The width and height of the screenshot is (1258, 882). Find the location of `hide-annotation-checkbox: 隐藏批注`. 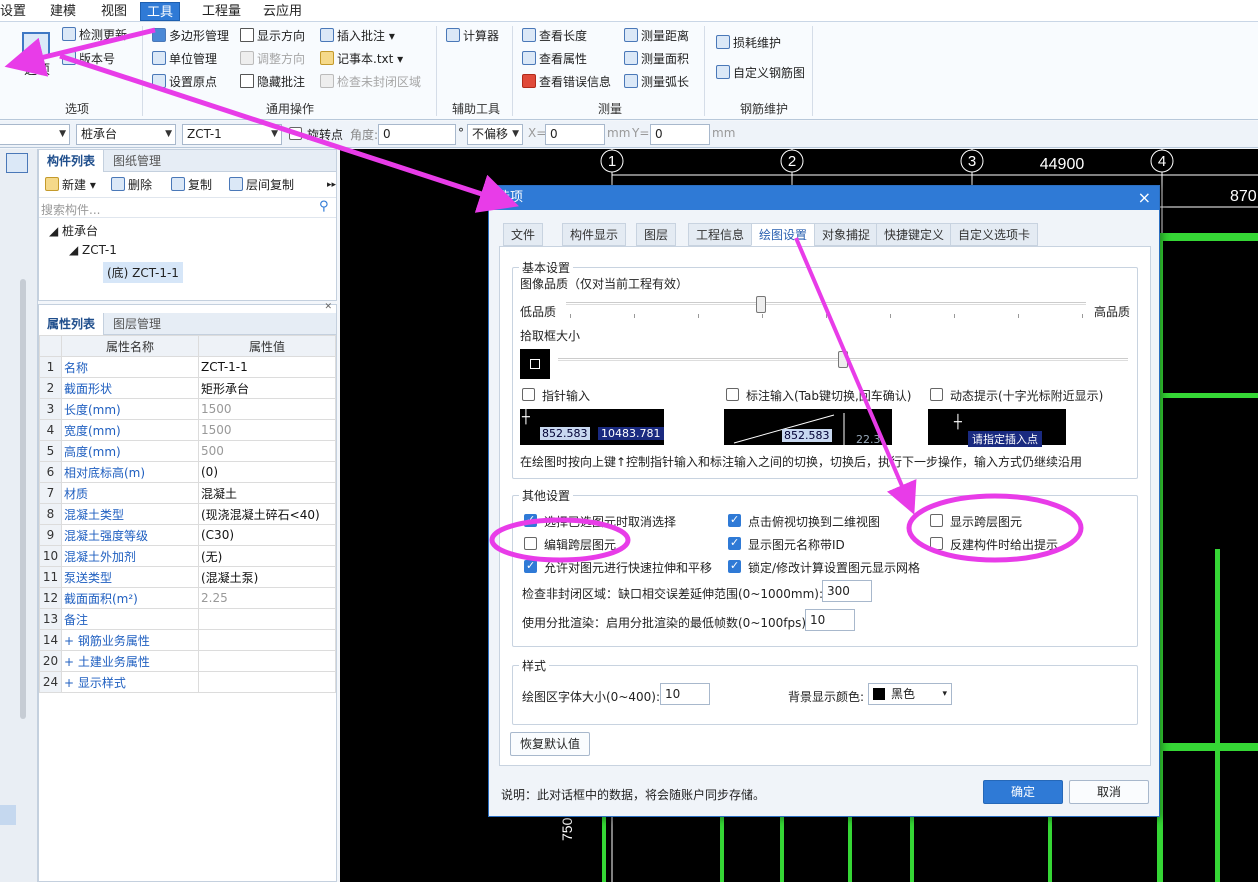

hide-annotation-checkbox: 隐藏批注 is located at coordinates (272, 82).